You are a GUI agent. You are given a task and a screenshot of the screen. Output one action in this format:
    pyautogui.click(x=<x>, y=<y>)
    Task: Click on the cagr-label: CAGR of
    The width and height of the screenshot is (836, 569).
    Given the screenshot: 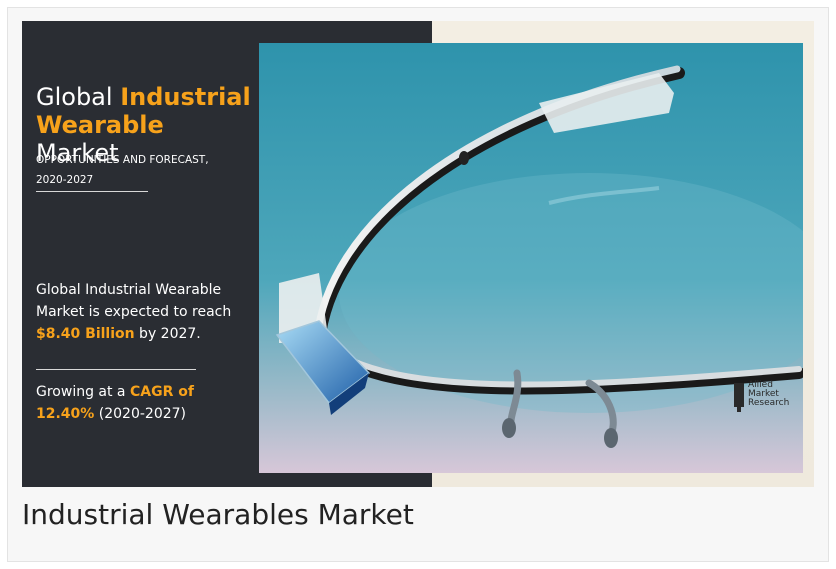 What is the action you would take?
    pyautogui.click(x=161, y=392)
    